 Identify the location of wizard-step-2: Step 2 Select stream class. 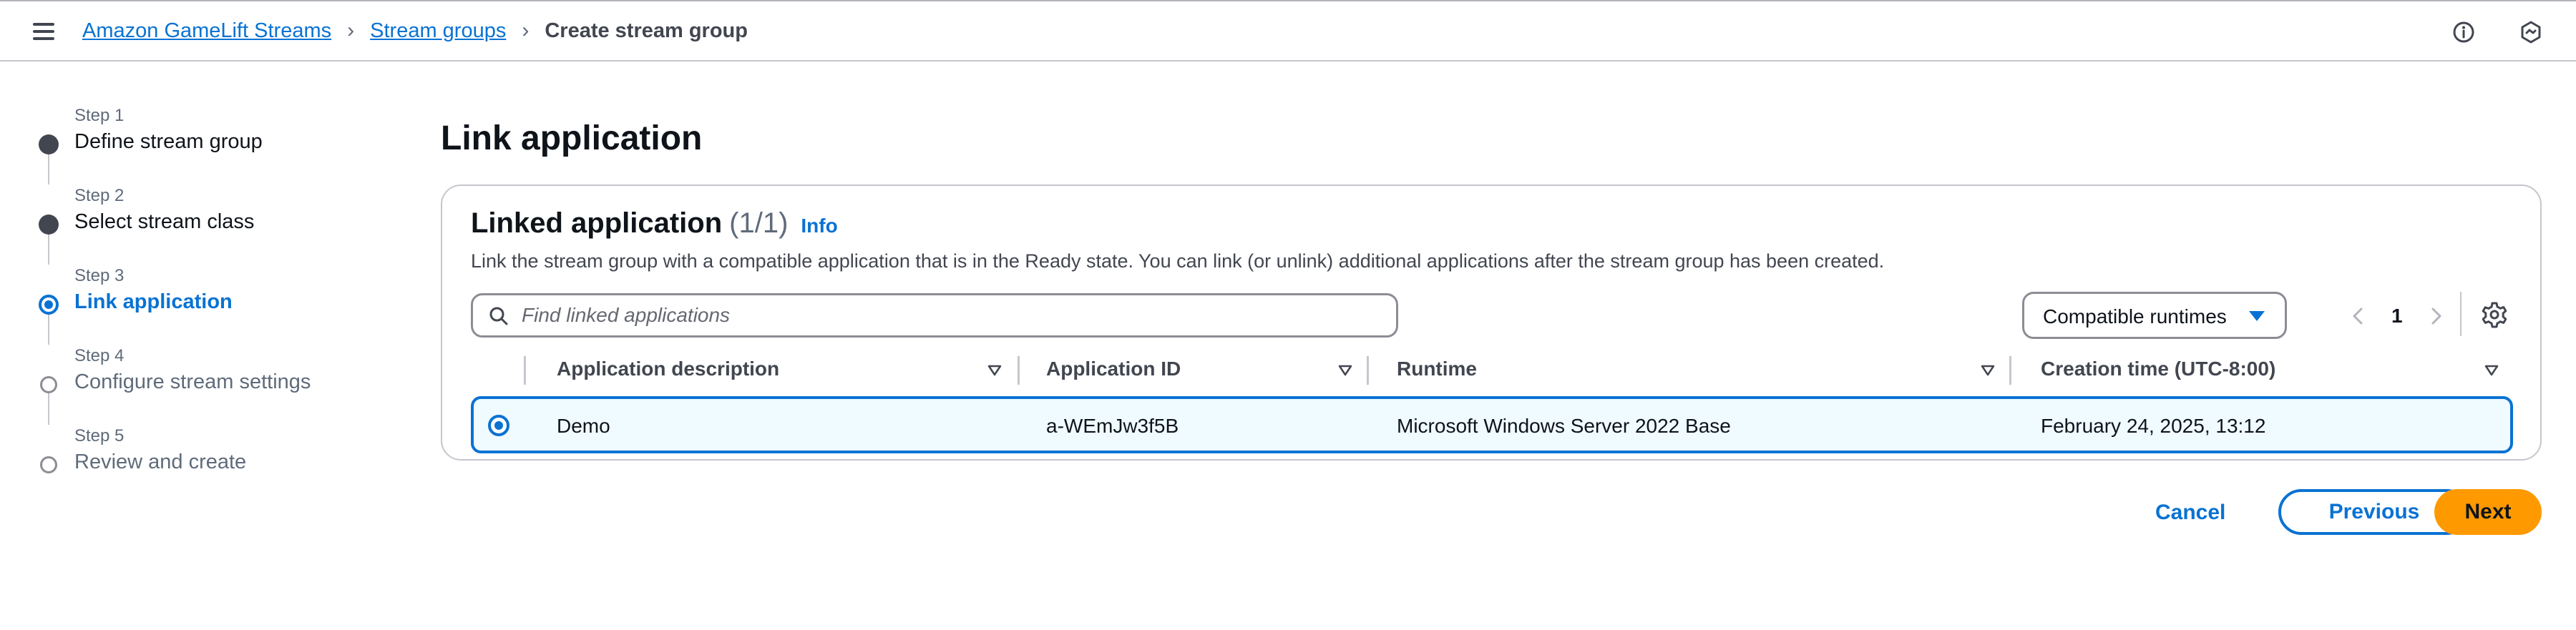
(186, 221).